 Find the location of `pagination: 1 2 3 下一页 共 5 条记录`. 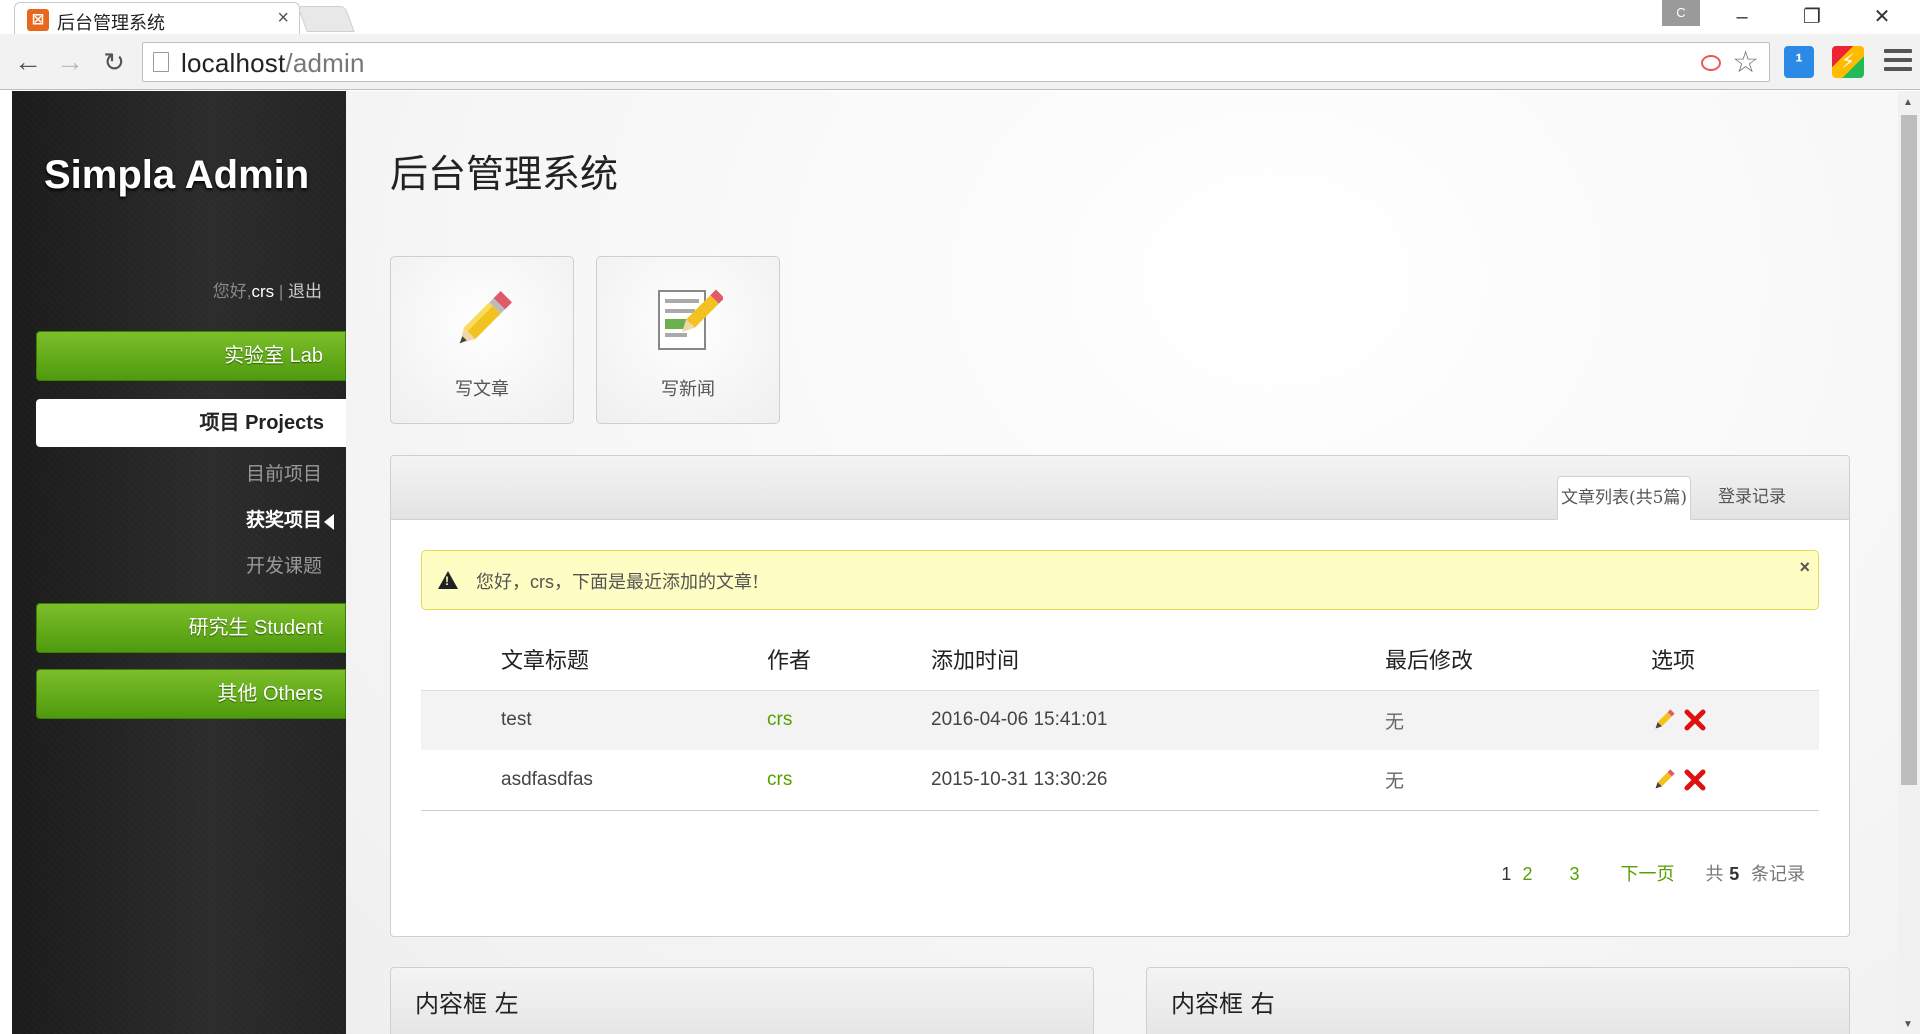

pagination: 1 2 3 下一页 共 5 条记录 is located at coordinates (1650, 873).